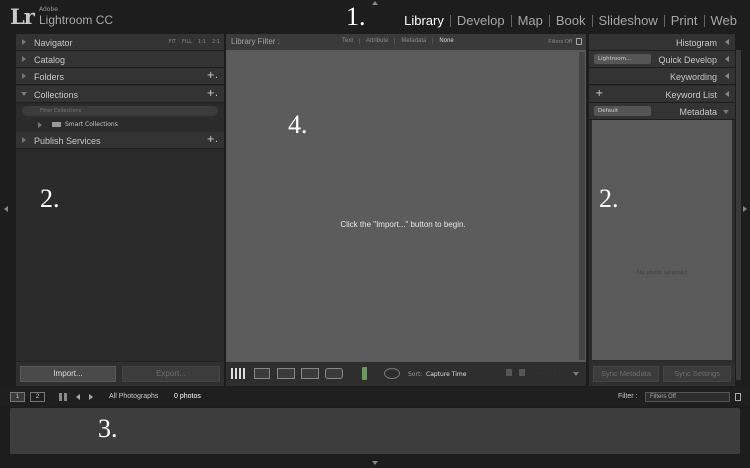 The image size is (750, 468). Describe the element at coordinates (424, 20) in the screenshot. I see `module-library: Library` at that location.